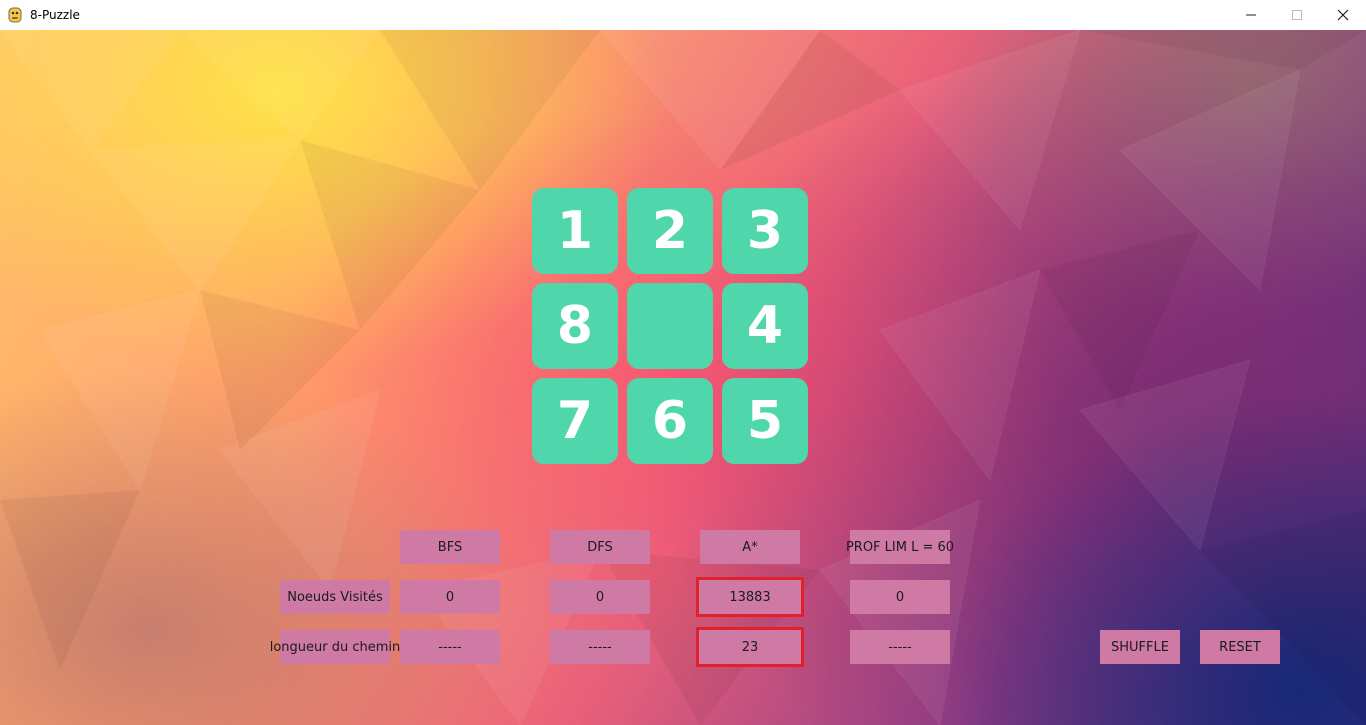 This screenshot has height=725, width=1366. What do you see at coordinates (765, 326) in the screenshot?
I see `tile: 4` at bounding box center [765, 326].